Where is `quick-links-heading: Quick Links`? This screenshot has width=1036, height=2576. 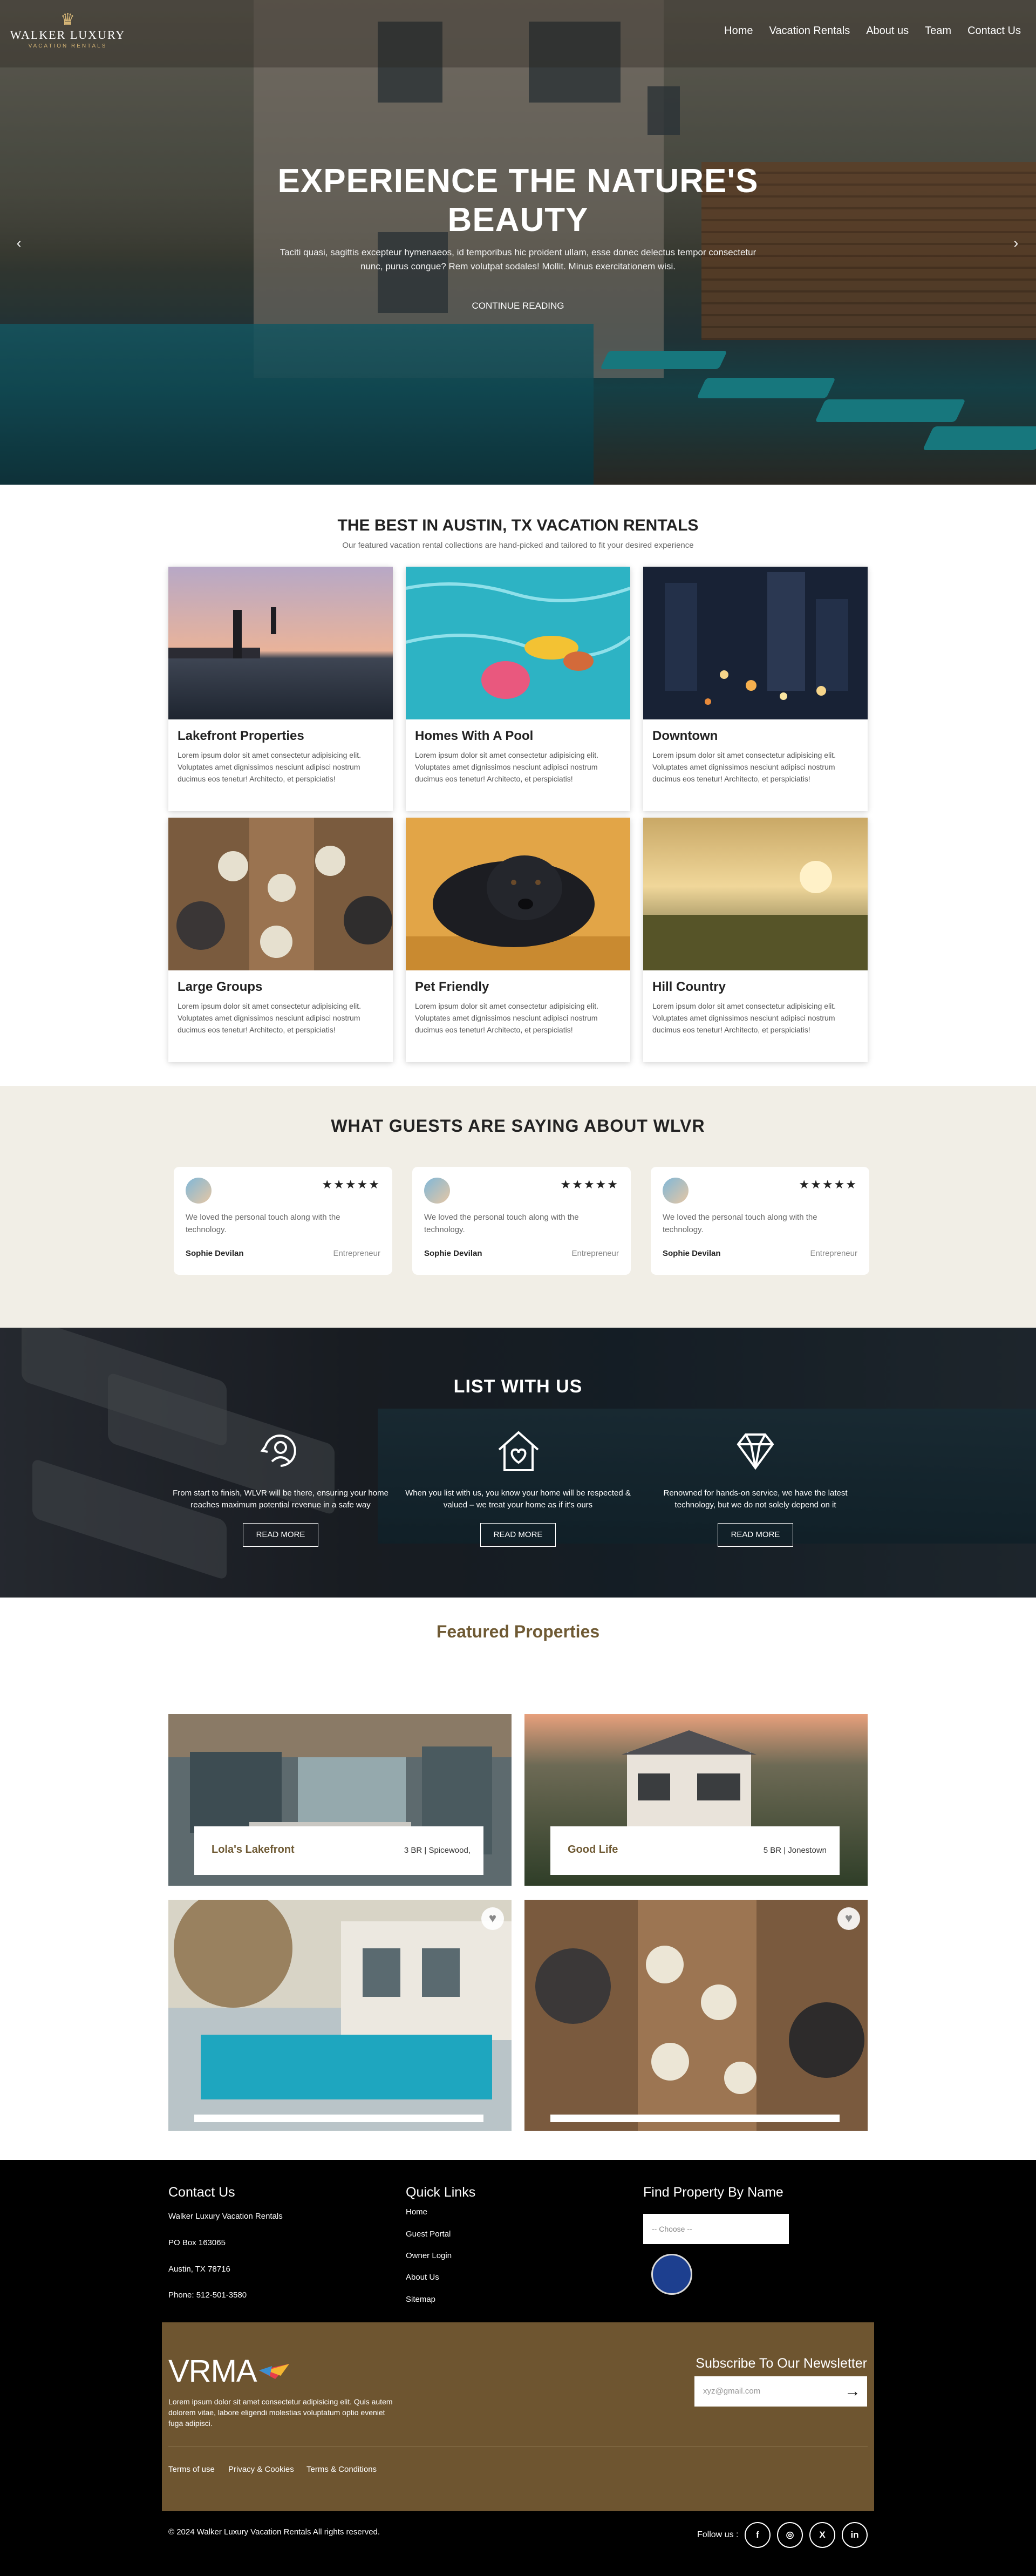 quick-links-heading: Quick Links is located at coordinates (441, 2192).